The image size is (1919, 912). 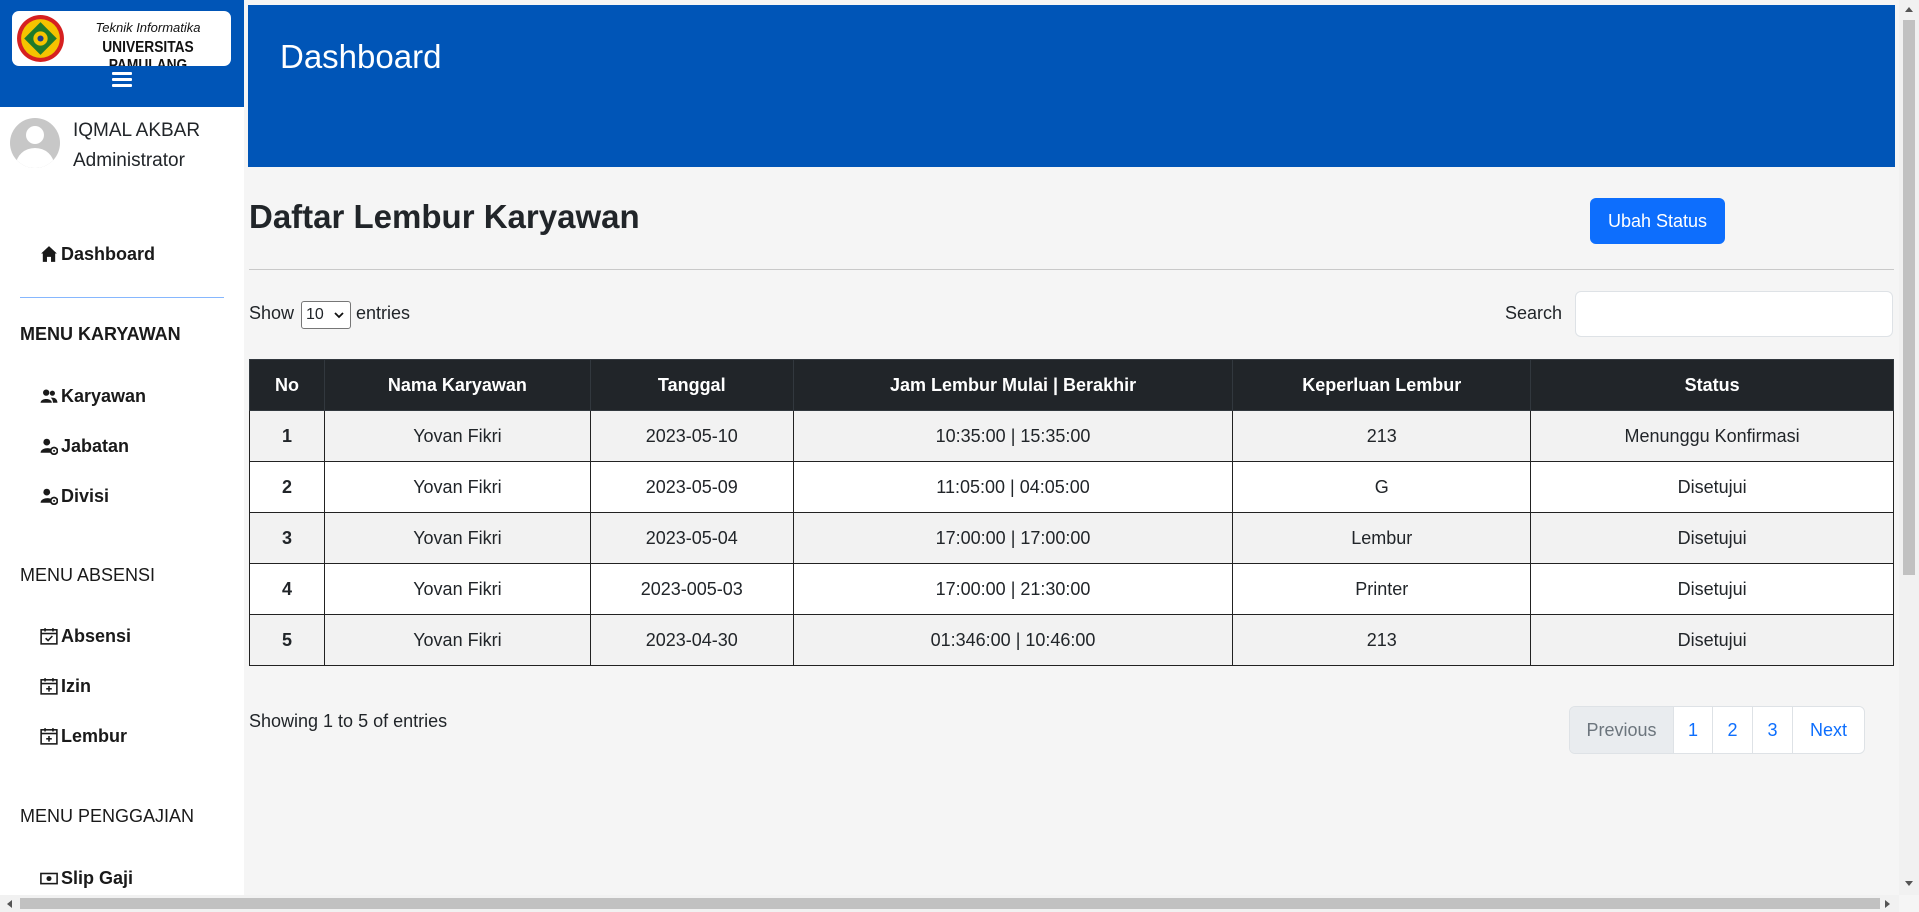 I want to click on university-logo: Teknik Informatika UNIVERSITAS PAMULANG, so click(x=121, y=38).